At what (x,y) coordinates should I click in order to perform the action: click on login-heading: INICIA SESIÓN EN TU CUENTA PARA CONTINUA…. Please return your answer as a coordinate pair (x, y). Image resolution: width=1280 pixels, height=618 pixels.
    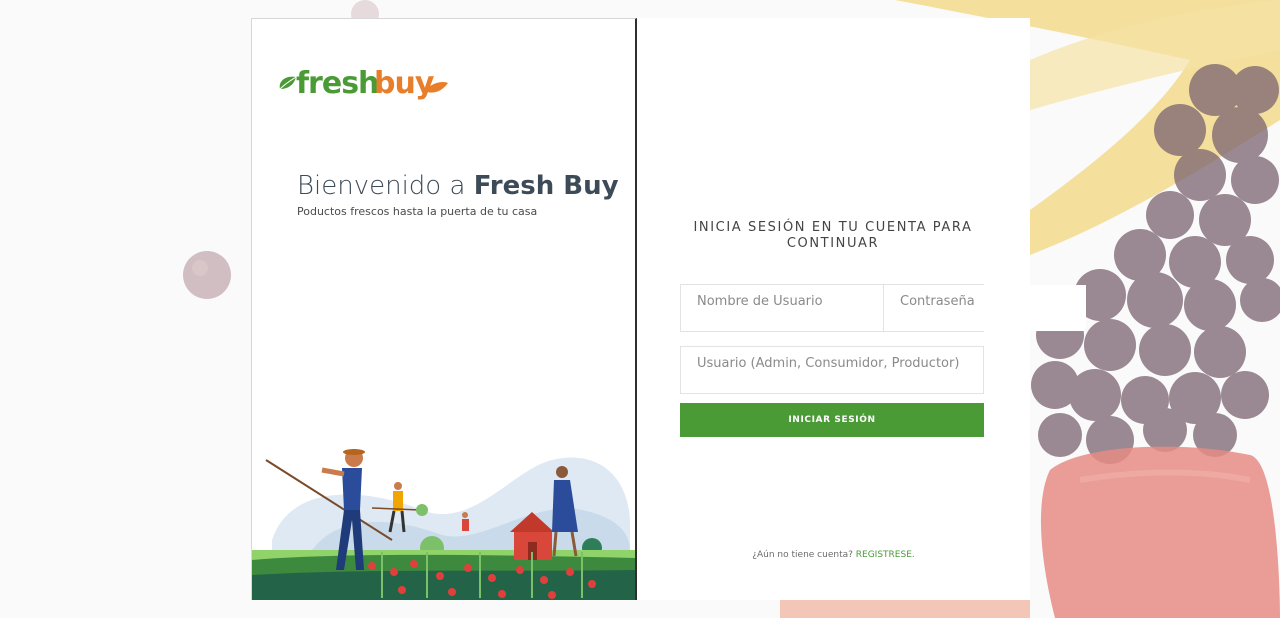
    Looking at the image, I should click on (833, 235).